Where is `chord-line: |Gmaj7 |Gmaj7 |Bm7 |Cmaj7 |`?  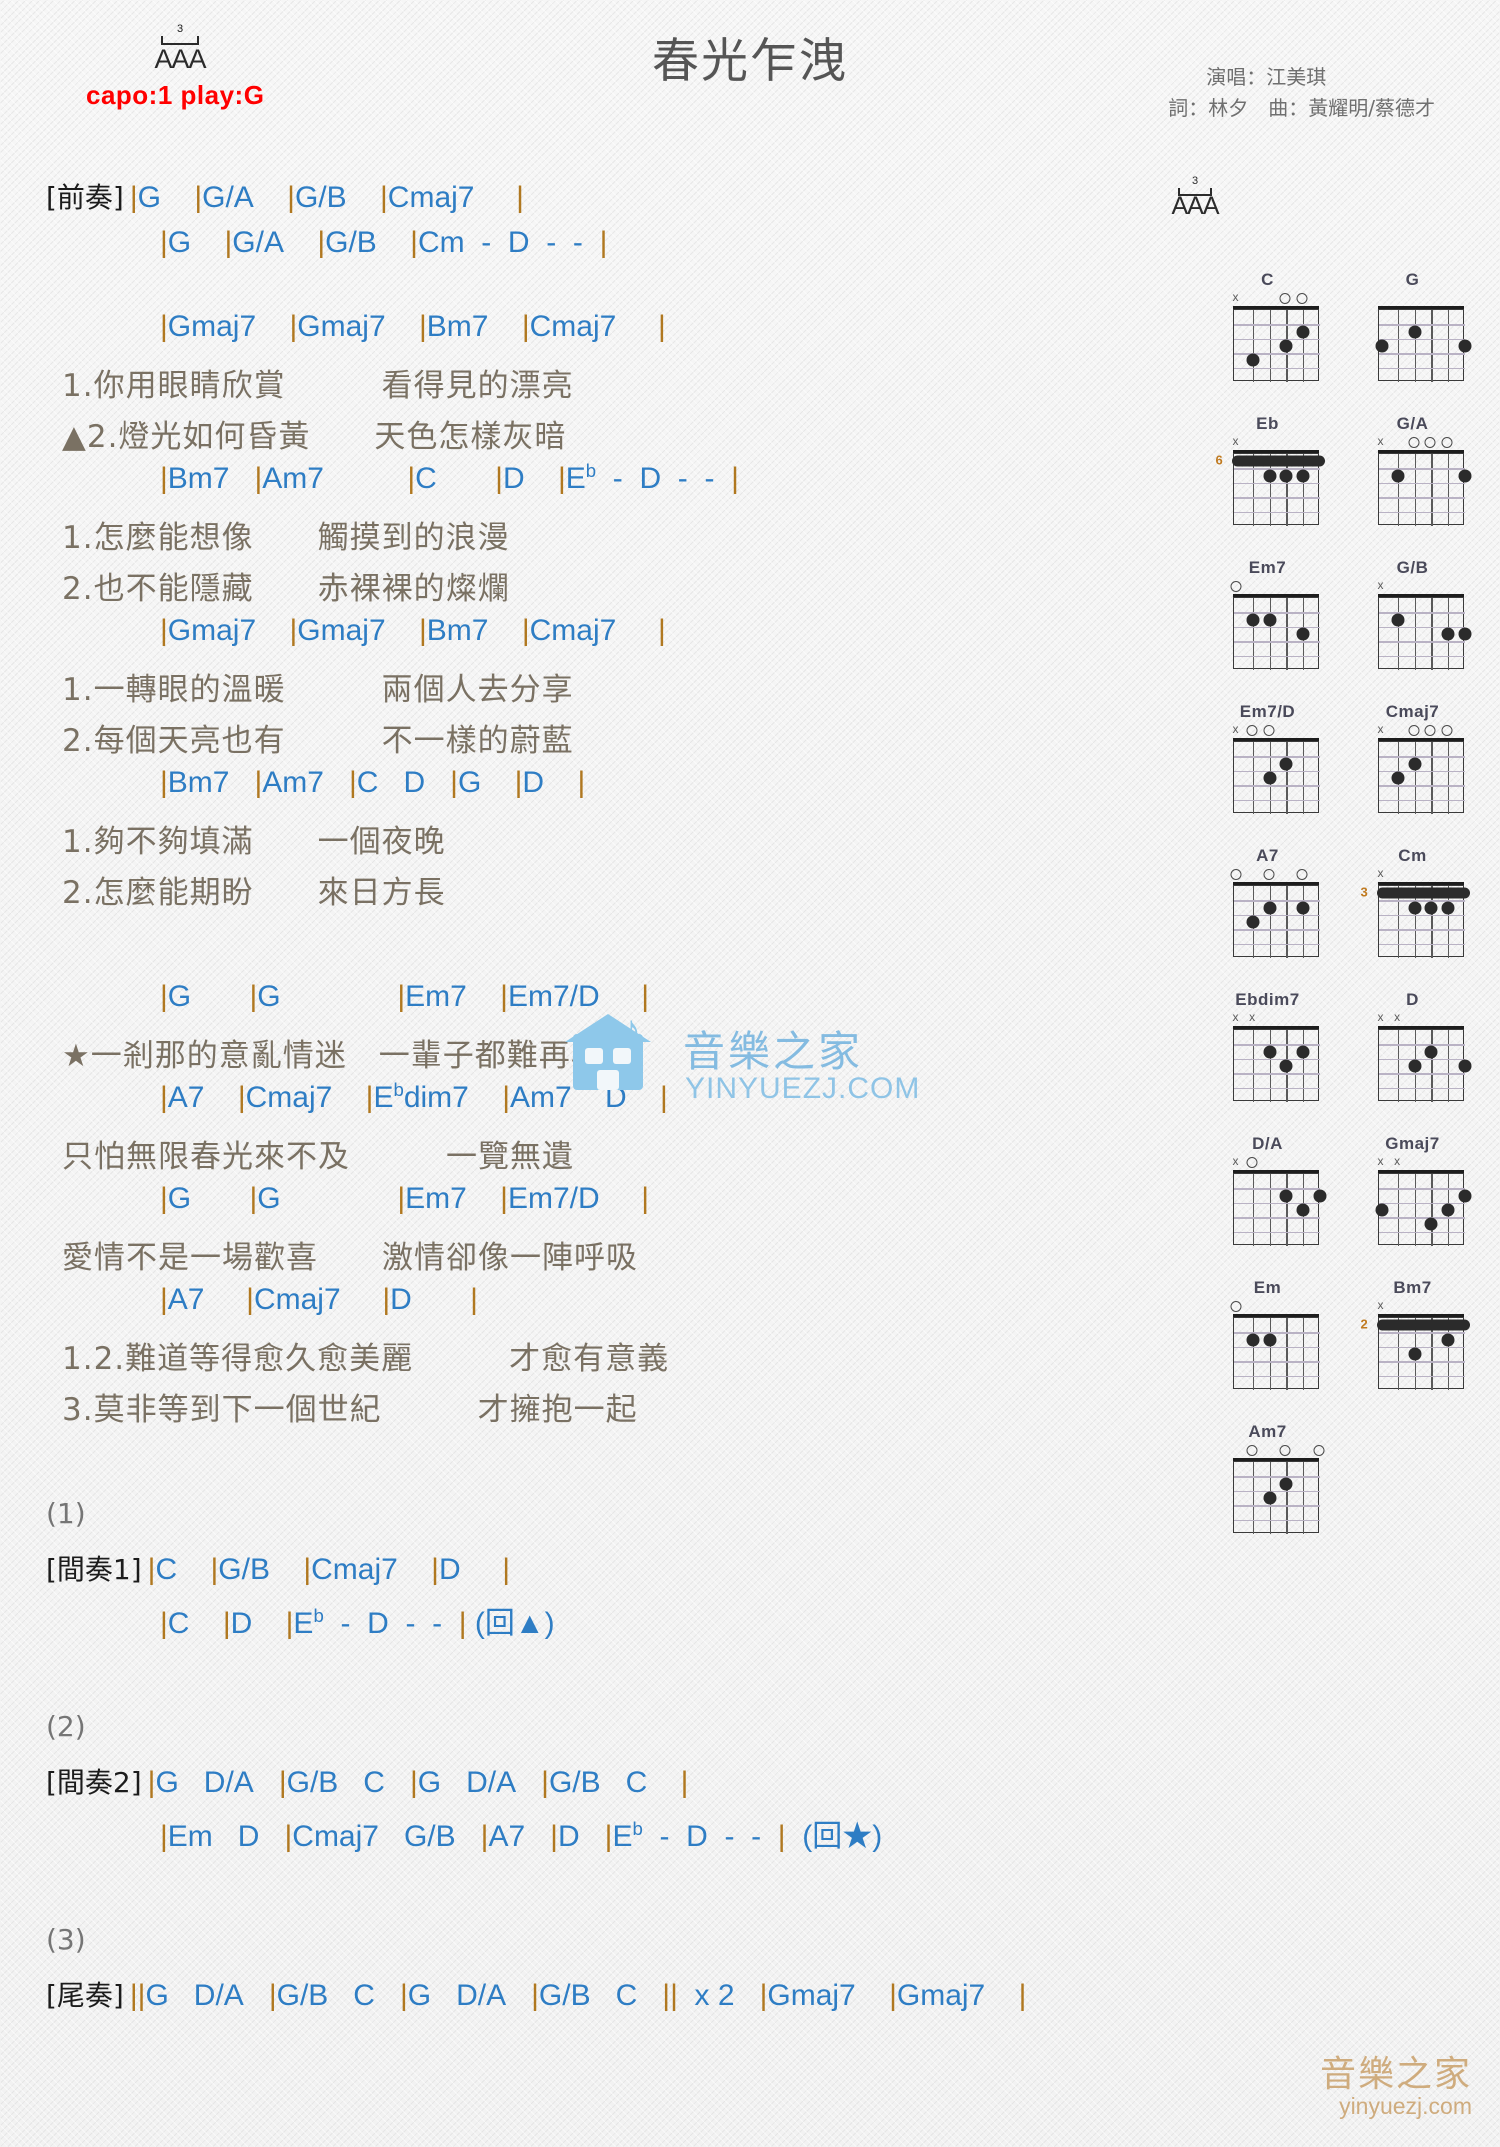 chord-line: |Gmaj7 |Gmaj7 |Bm7 |Cmaj7 | is located at coordinates (413, 326).